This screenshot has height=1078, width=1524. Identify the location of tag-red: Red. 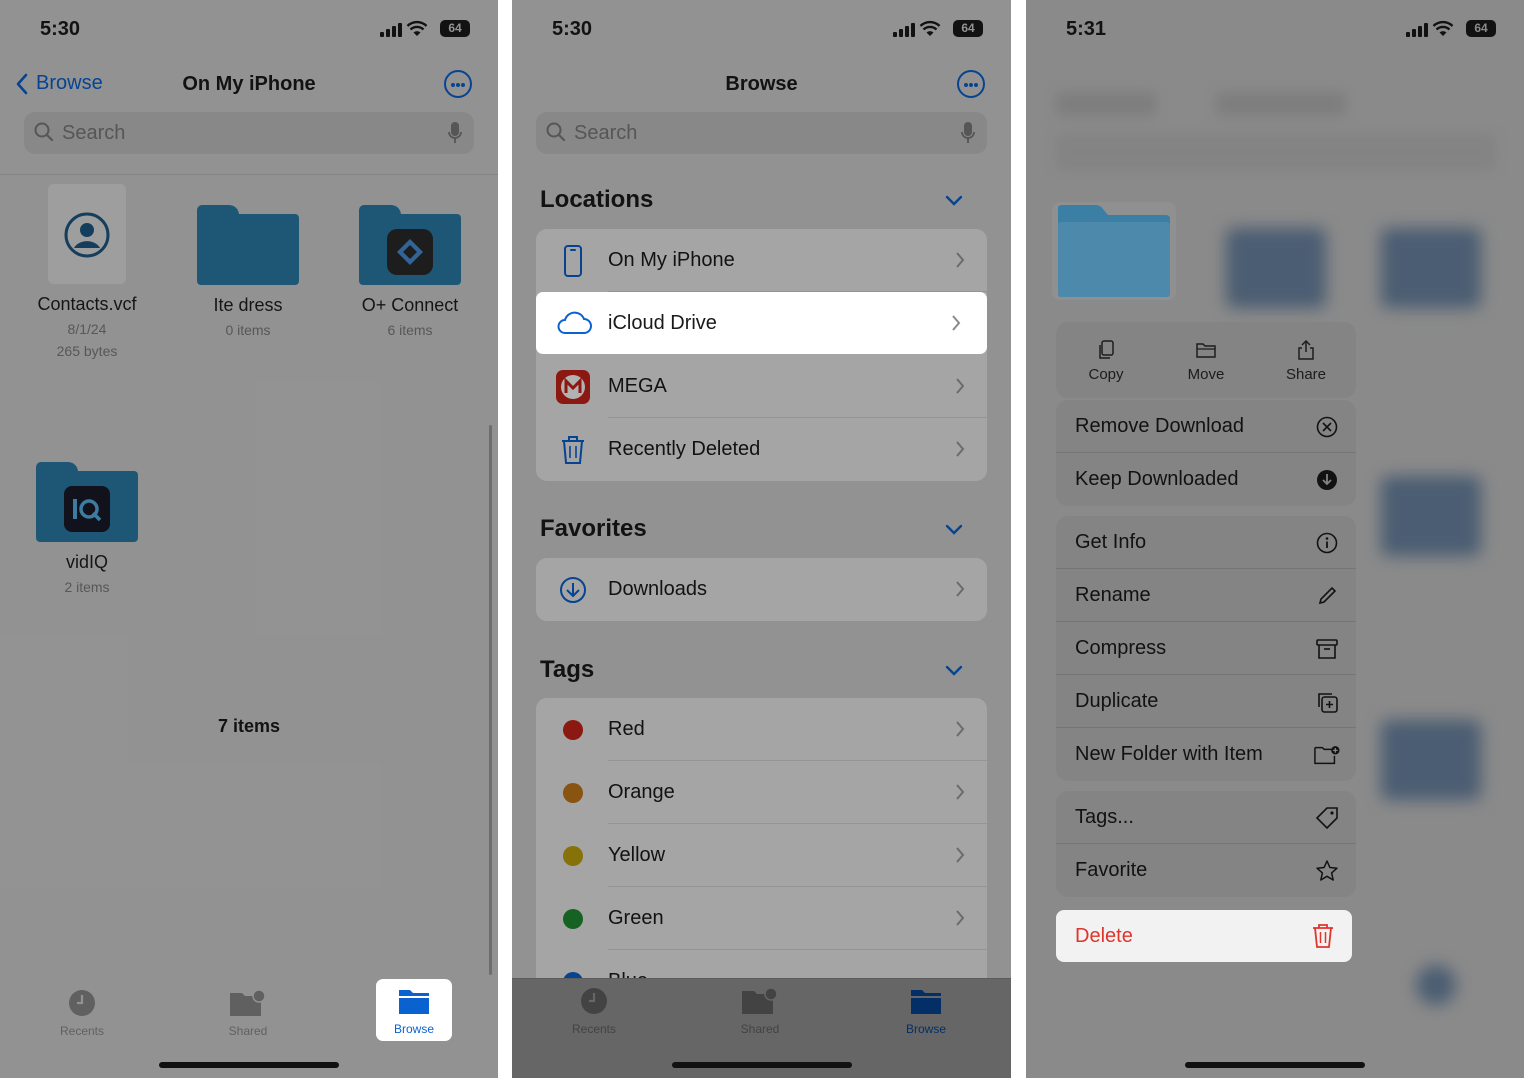
(761, 729).